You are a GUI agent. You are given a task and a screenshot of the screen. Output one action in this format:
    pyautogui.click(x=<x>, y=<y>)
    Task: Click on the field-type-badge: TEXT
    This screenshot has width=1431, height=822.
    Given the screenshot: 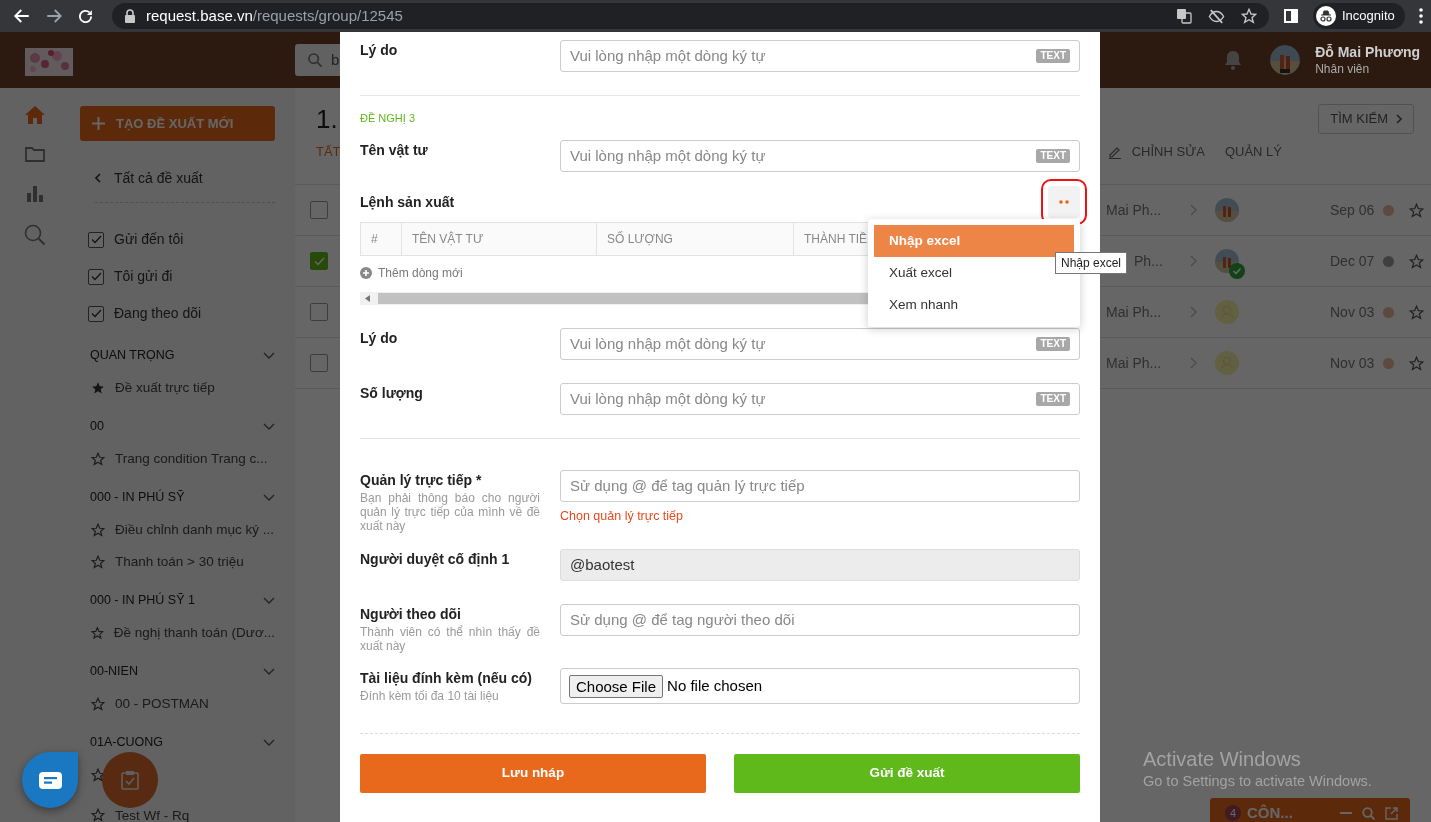 What is the action you would take?
    pyautogui.click(x=1053, y=56)
    